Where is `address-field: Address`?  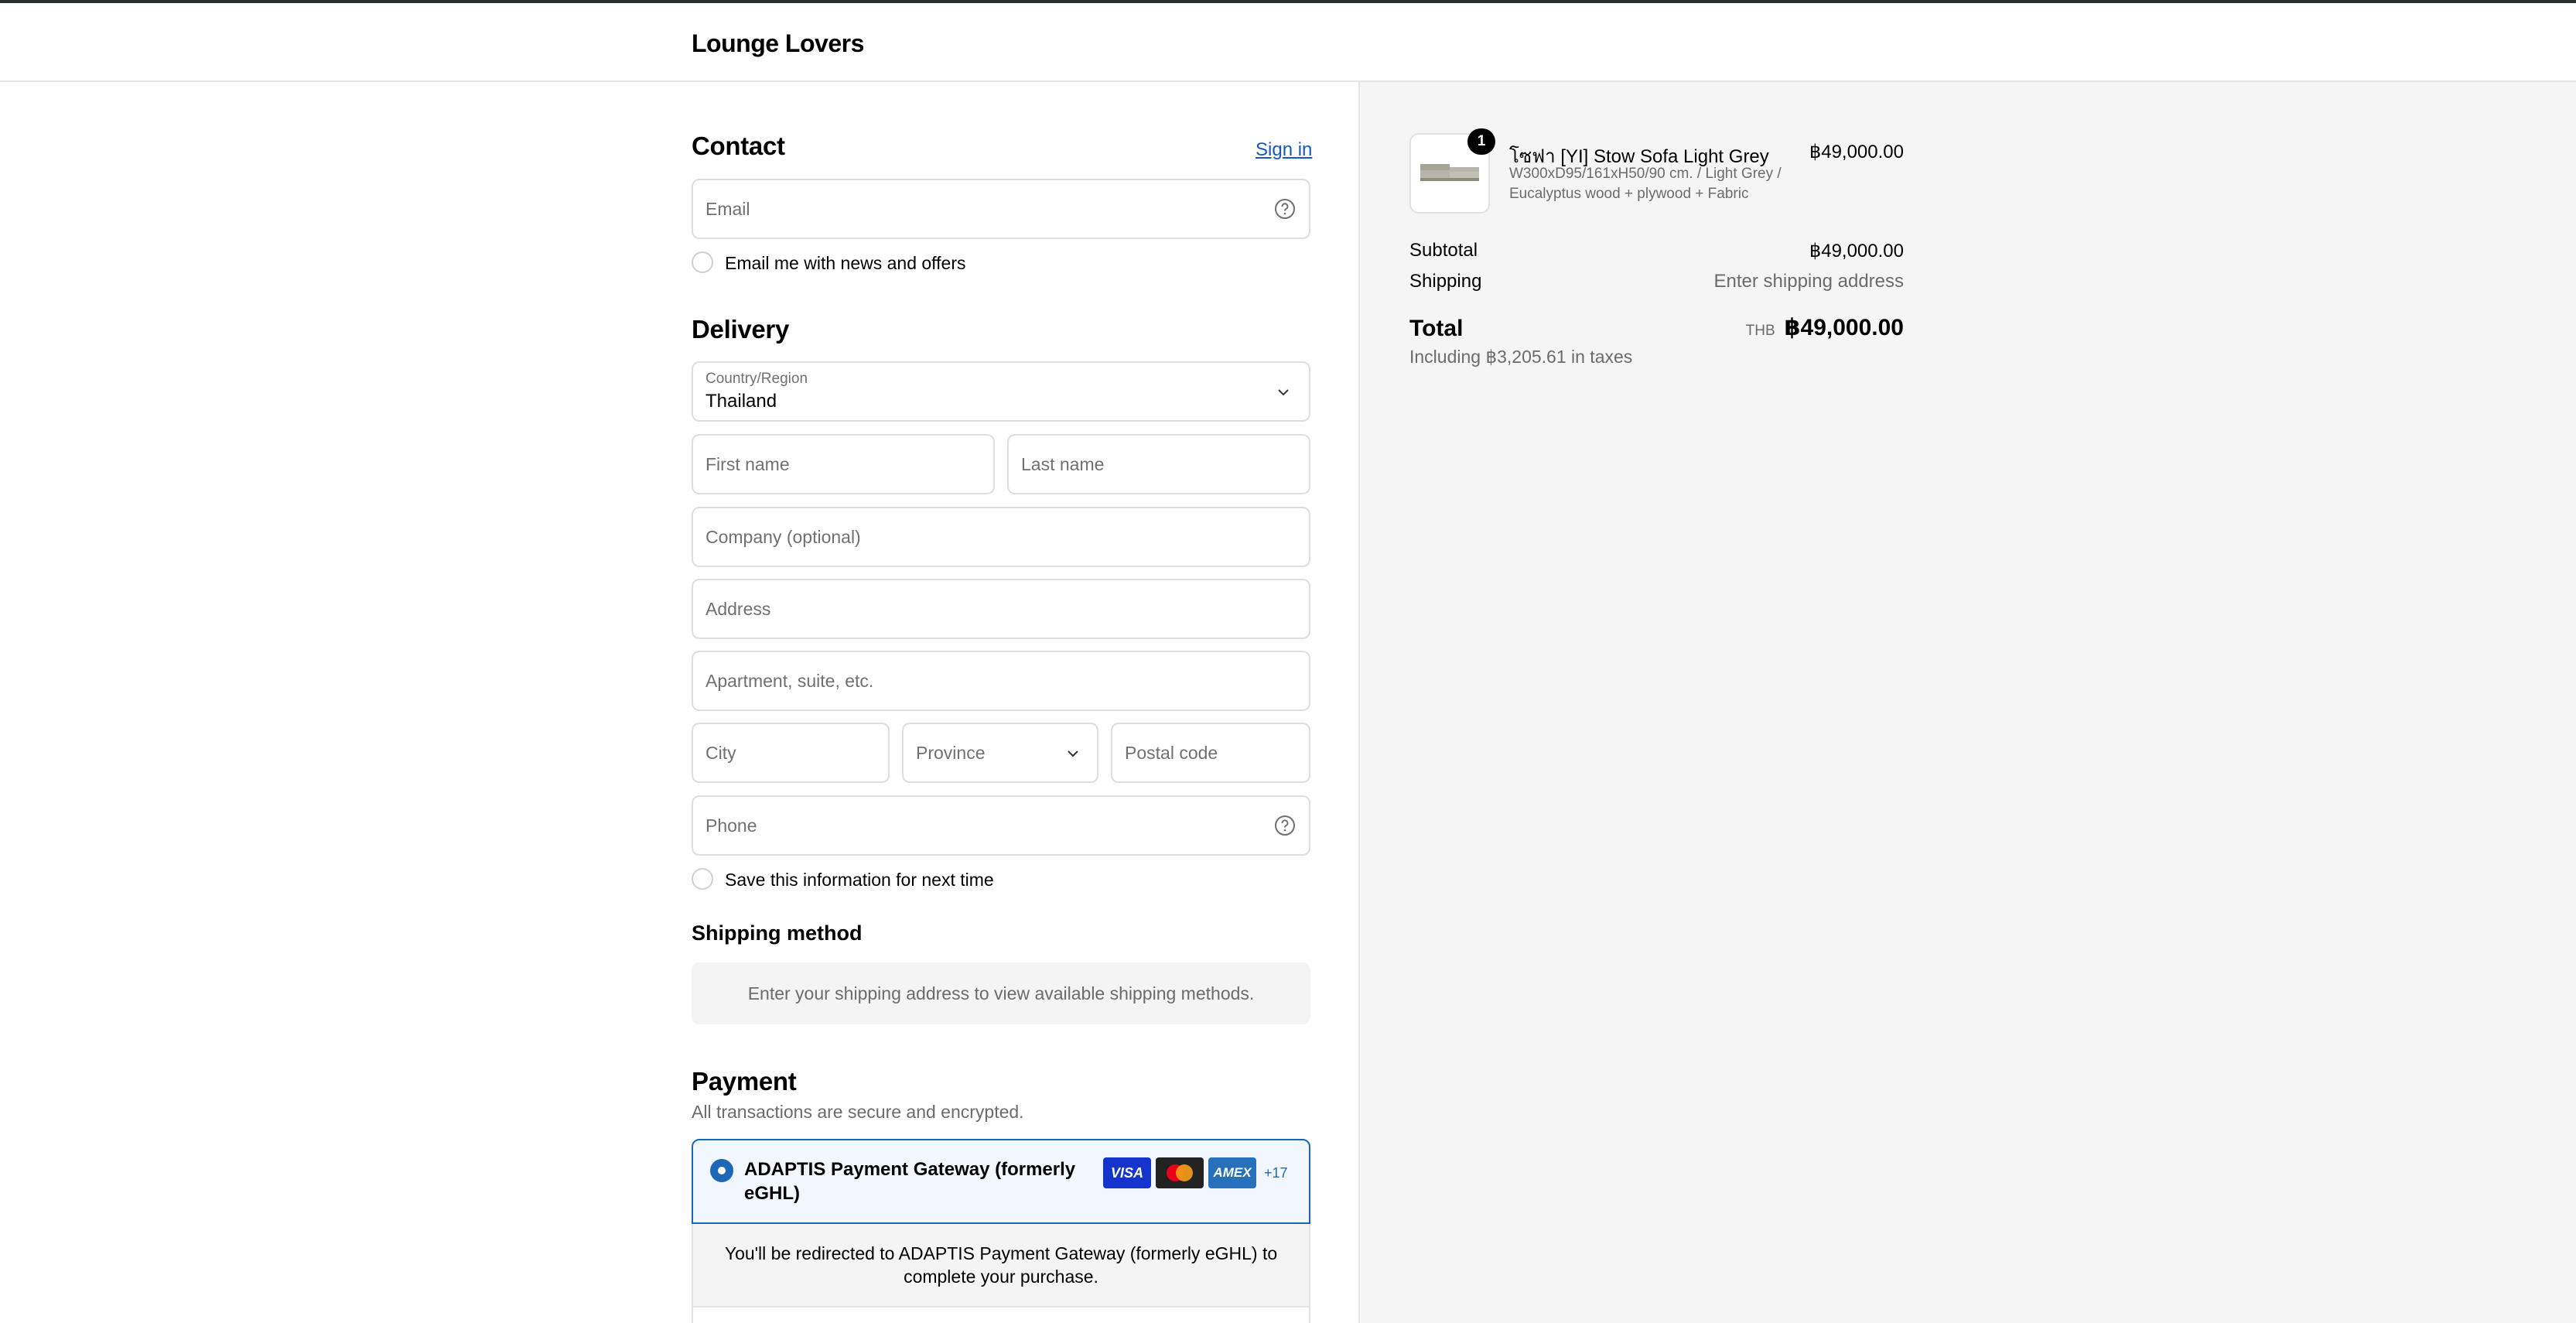
address-field: Address is located at coordinates (1001, 609).